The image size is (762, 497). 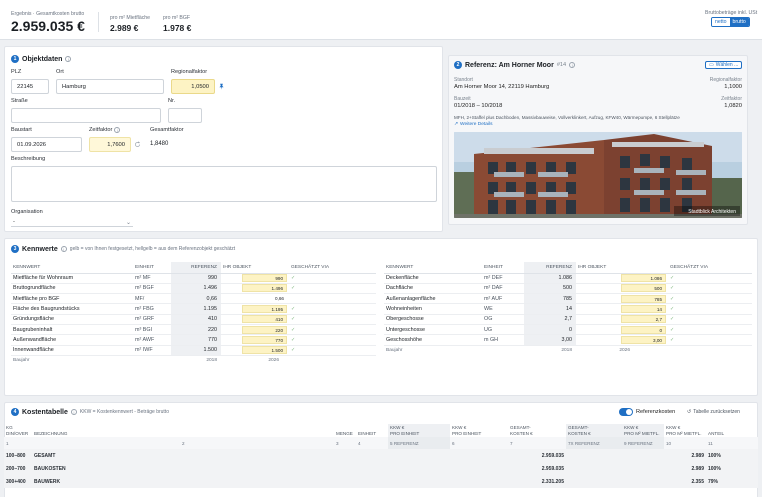 I want to click on row-kkw: 2.989, so click(x=685, y=455).